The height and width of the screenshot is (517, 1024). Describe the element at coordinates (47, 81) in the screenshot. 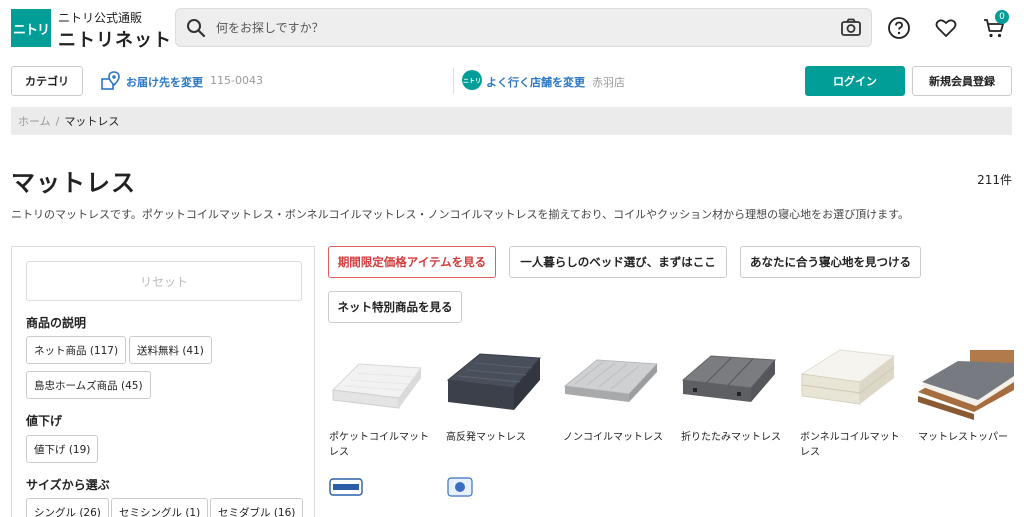

I see `category-button: カテゴリ` at that location.